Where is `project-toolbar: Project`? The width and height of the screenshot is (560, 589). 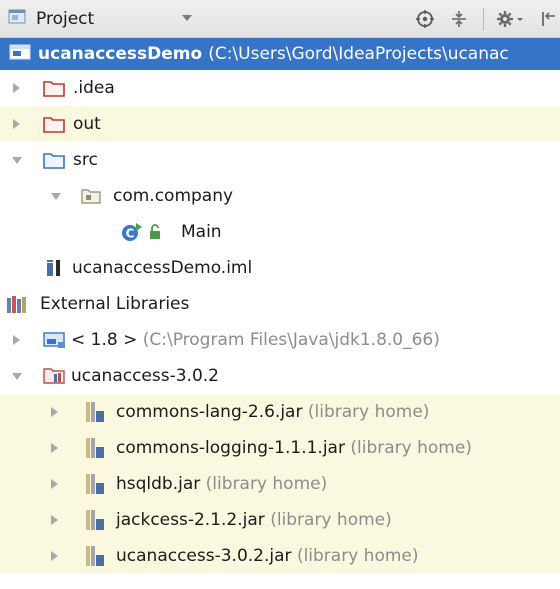 project-toolbar: Project is located at coordinates (280, 19).